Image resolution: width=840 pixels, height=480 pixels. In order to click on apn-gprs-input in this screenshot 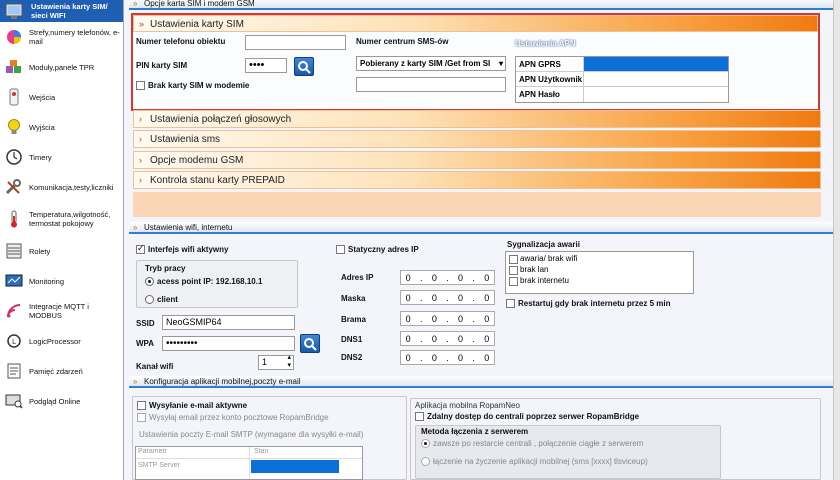, I will do `click(656, 64)`.